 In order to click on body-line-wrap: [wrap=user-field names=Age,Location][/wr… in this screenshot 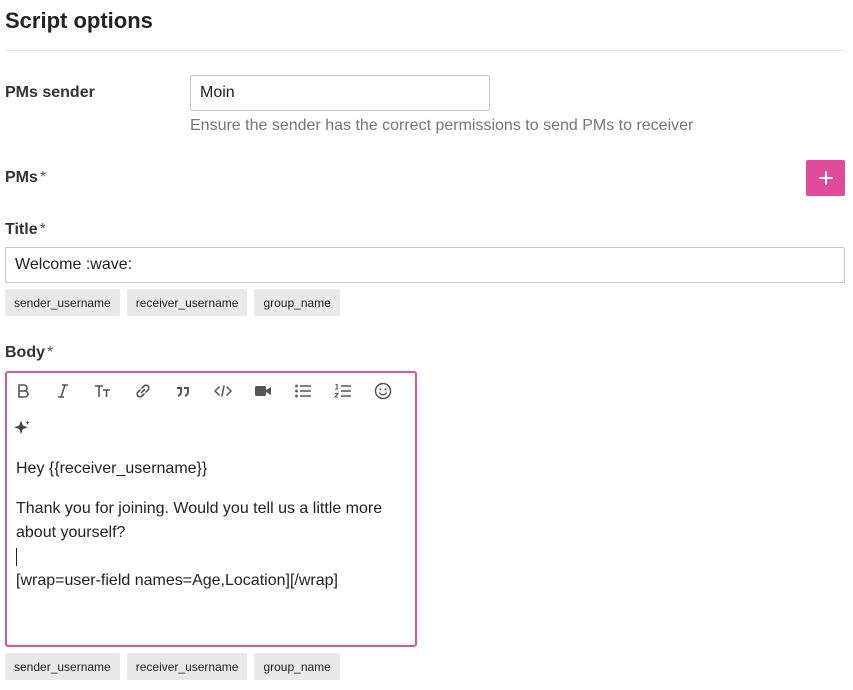, I will do `click(177, 580)`.